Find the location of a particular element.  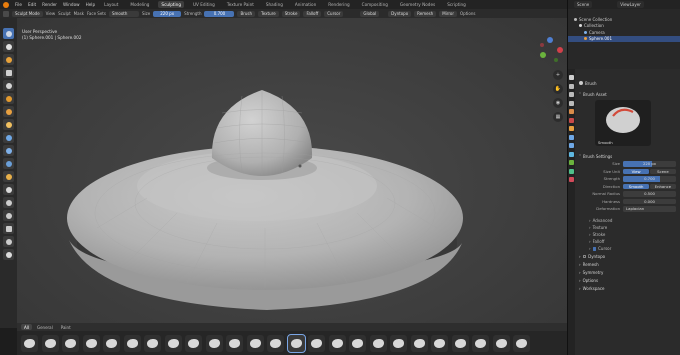

physics-tab-icon is located at coordinates (571, 154).